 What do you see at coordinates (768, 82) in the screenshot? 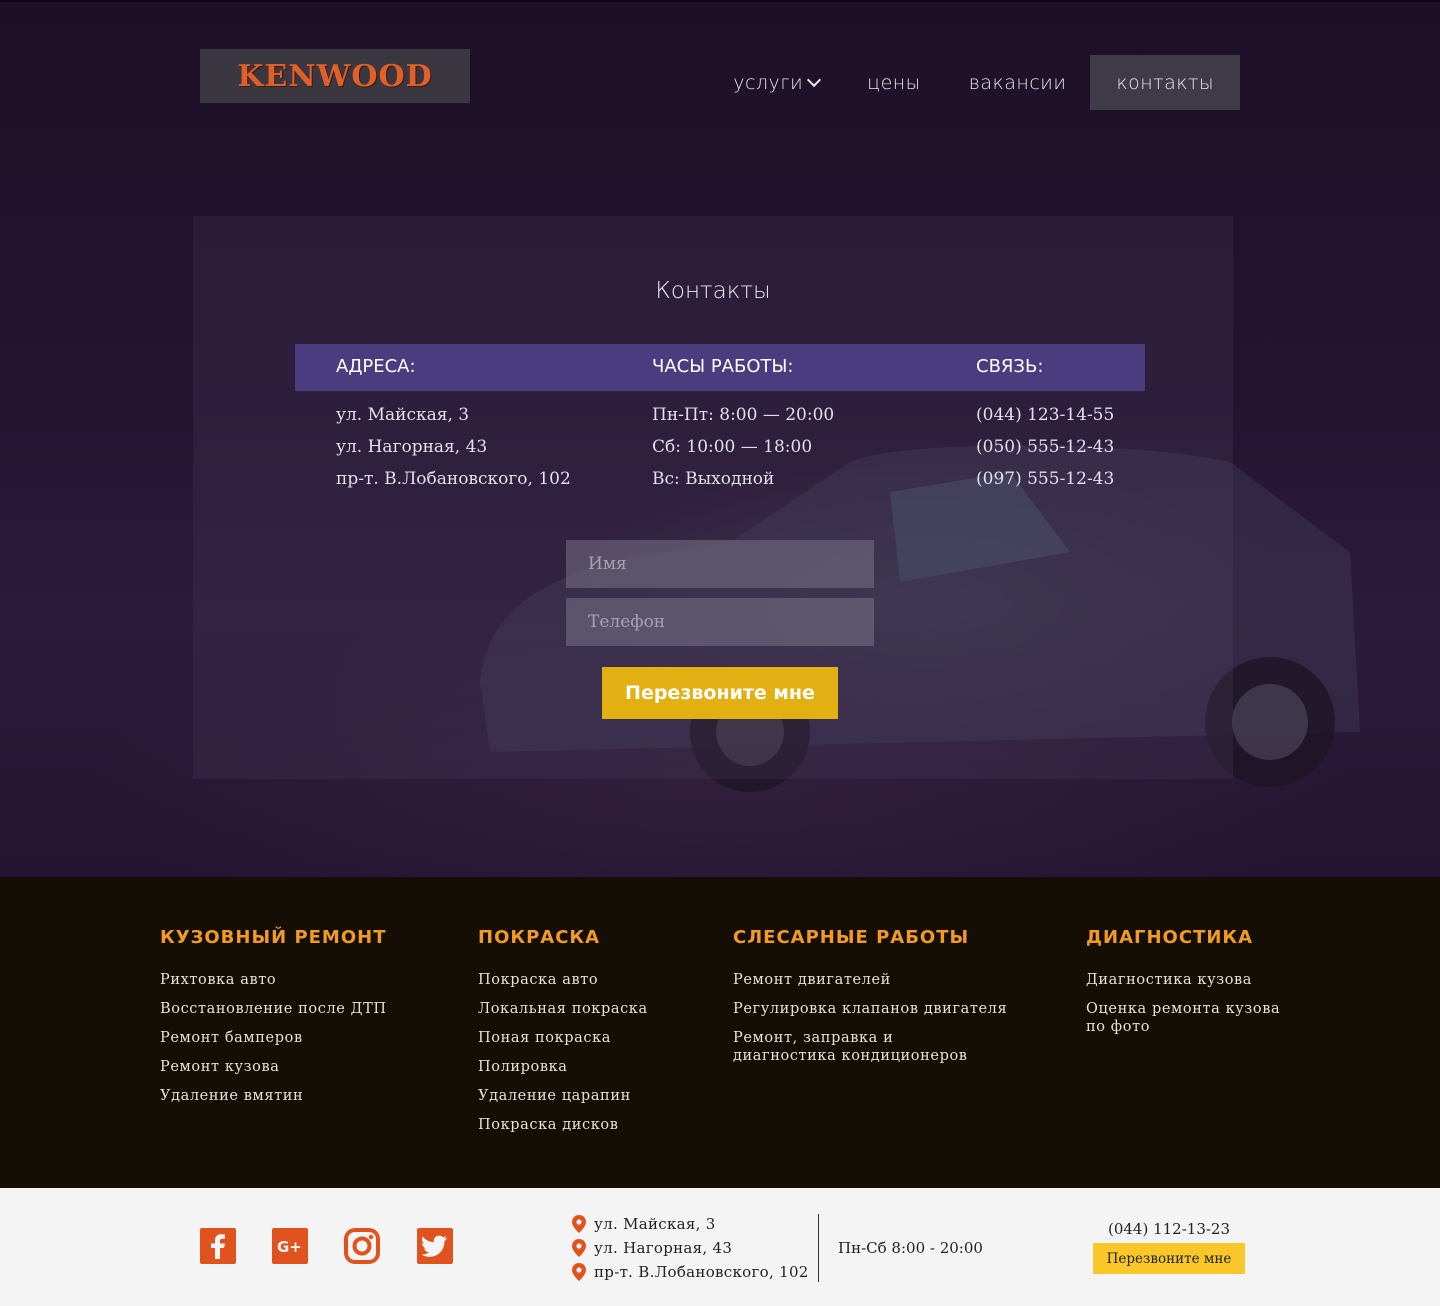
I see `nav-services-label: услуги` at bounding box center [768, 82].